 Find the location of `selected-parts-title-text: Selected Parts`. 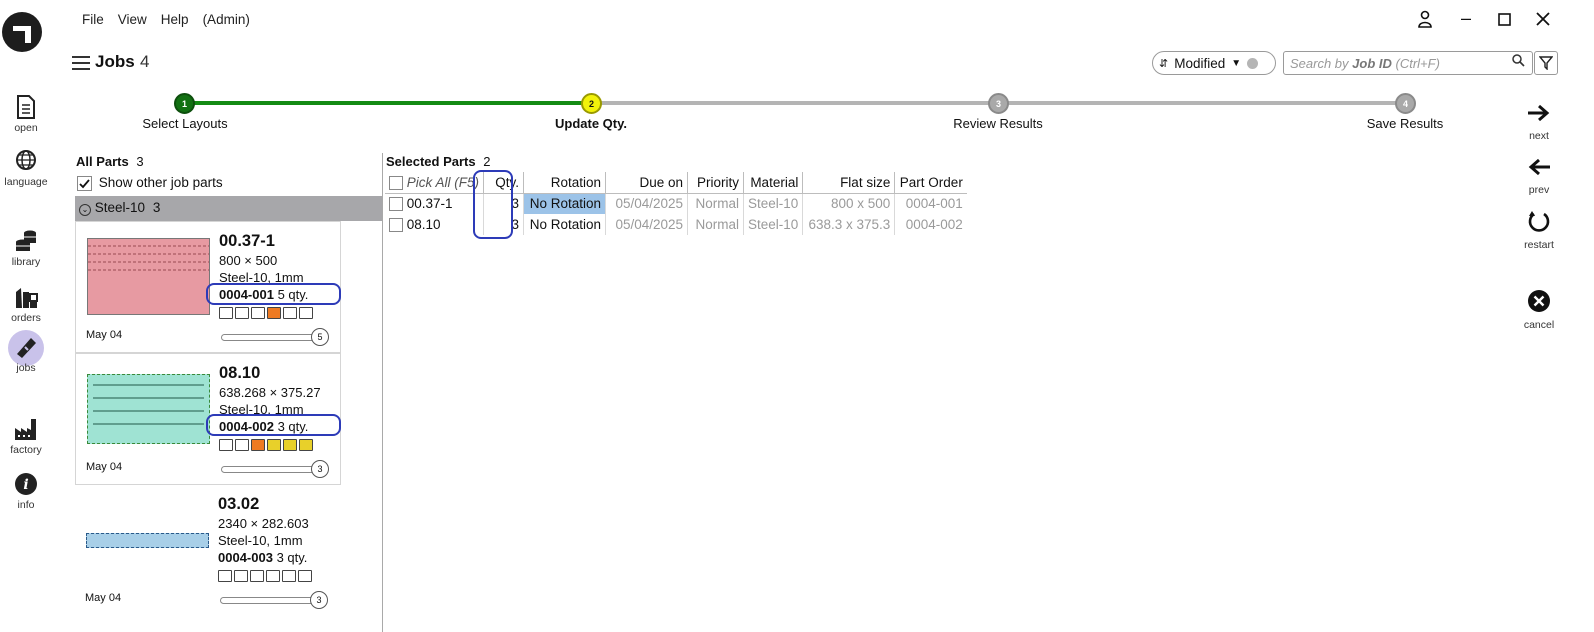

selected-parts-title-text: Selected Parts is located at coordinates (431, 161).